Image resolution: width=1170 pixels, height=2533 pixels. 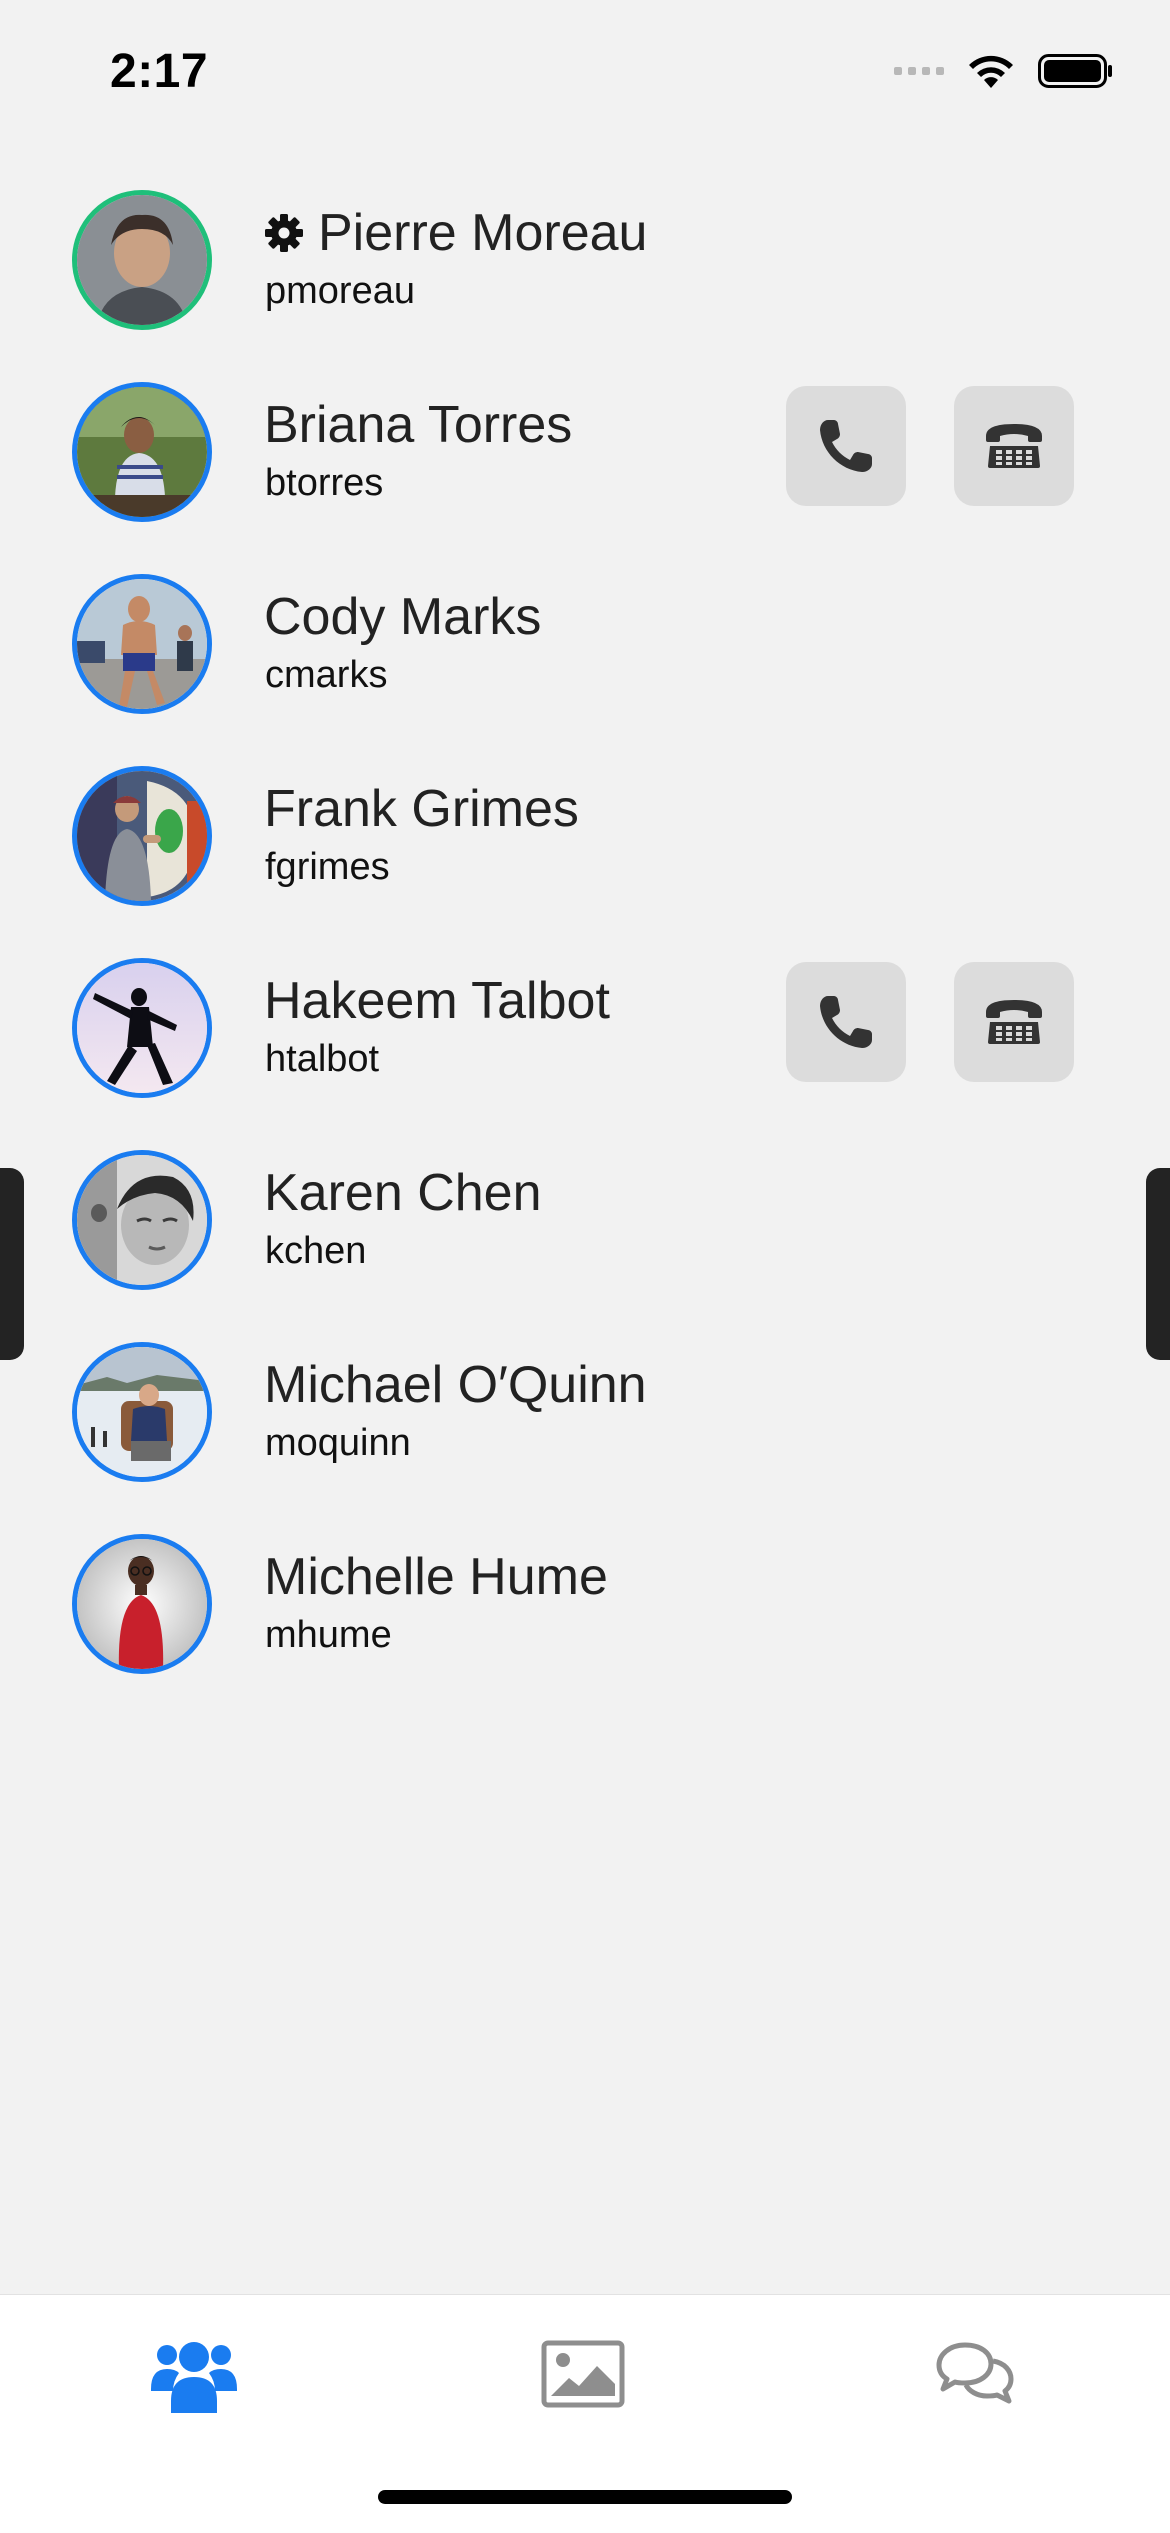 I want to click on status-indicators, so click(x=1004, y=71).